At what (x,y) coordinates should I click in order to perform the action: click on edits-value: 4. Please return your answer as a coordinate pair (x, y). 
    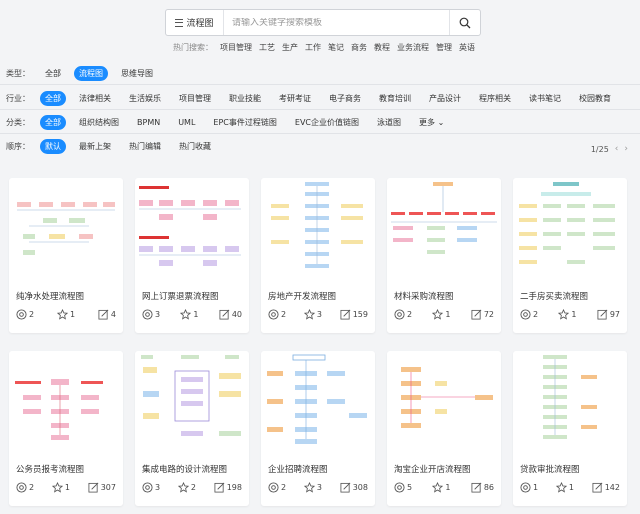
    Looking at the image, I should click on (113, 314).